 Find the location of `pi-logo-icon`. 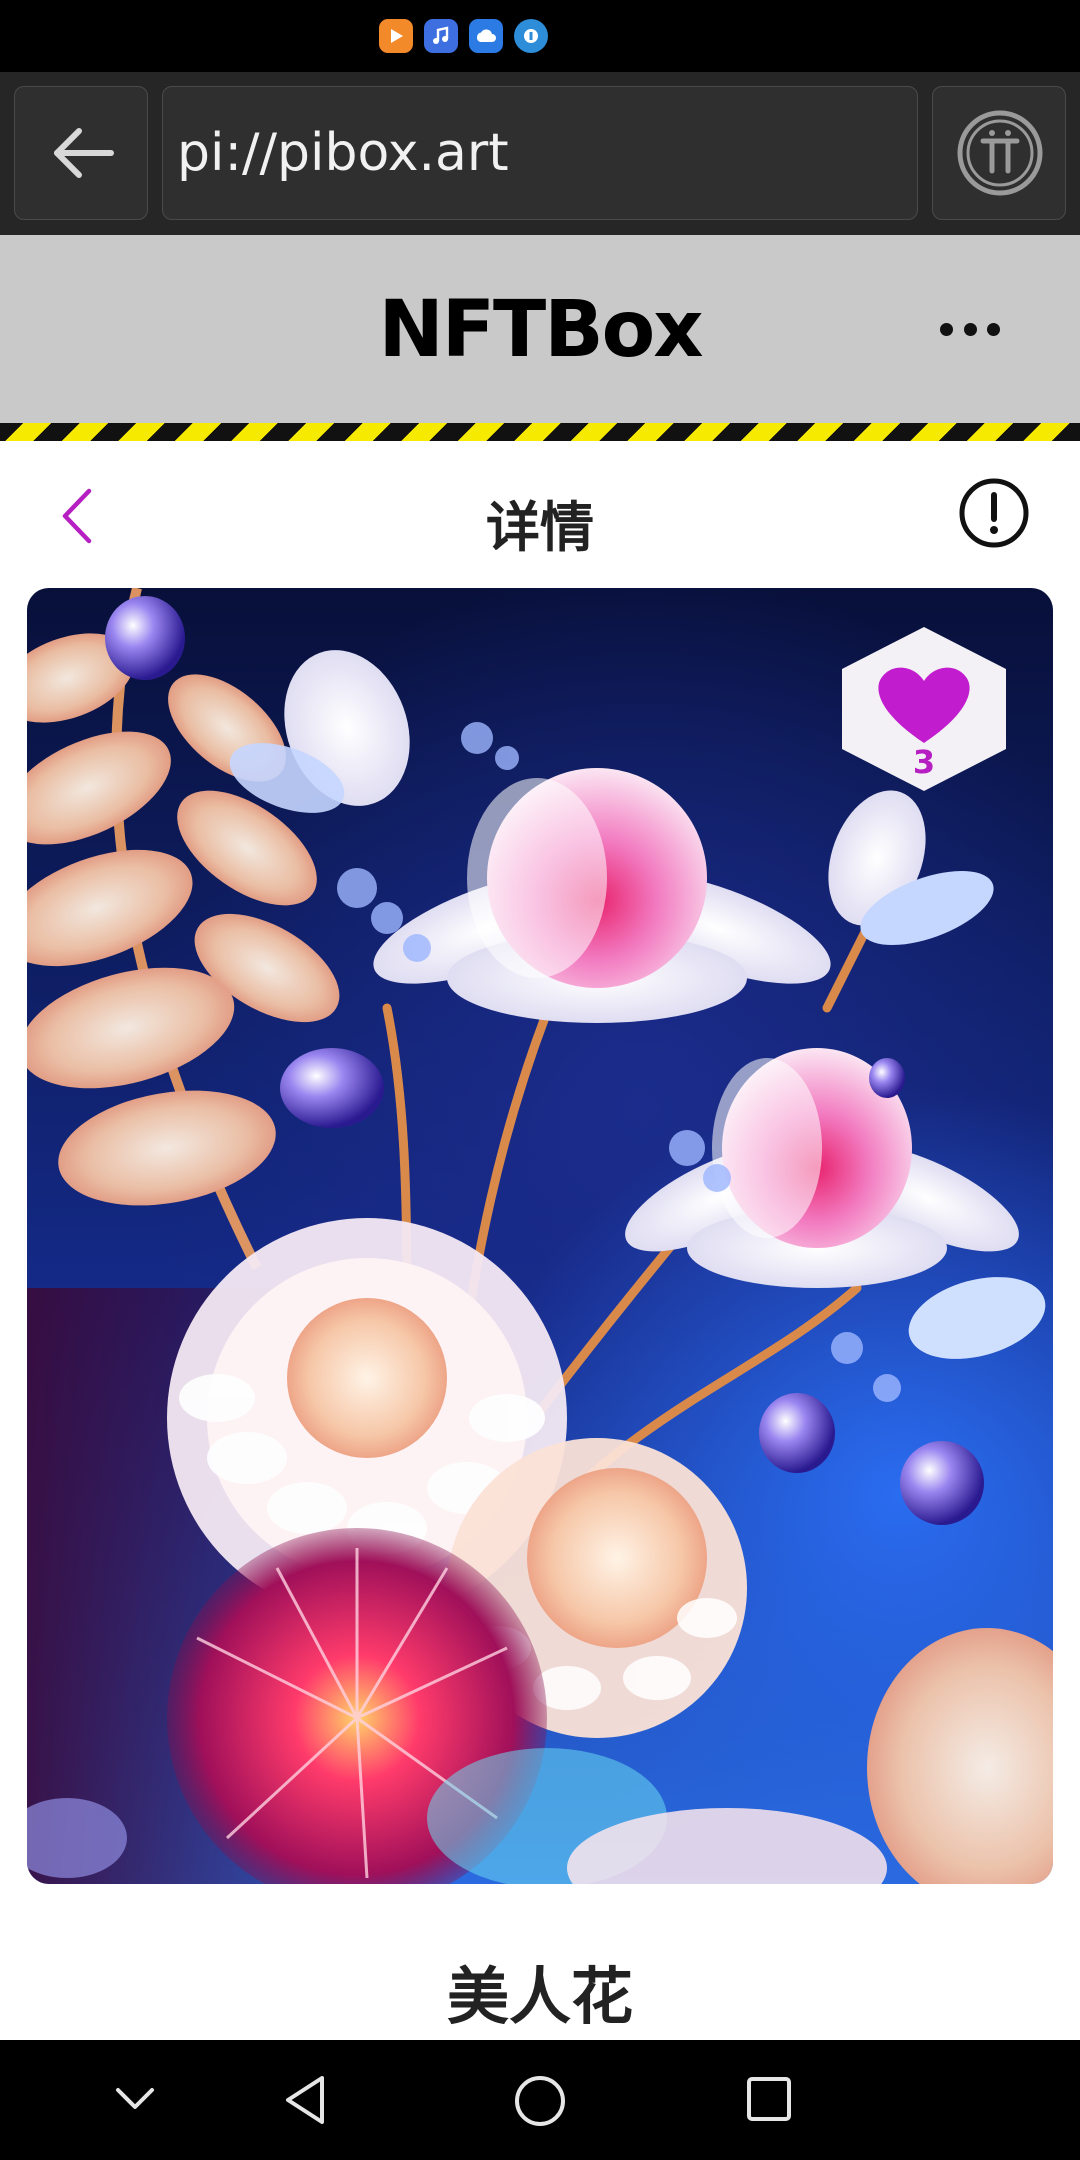

pi-logo-icon is located at coordinates (1000, 153).